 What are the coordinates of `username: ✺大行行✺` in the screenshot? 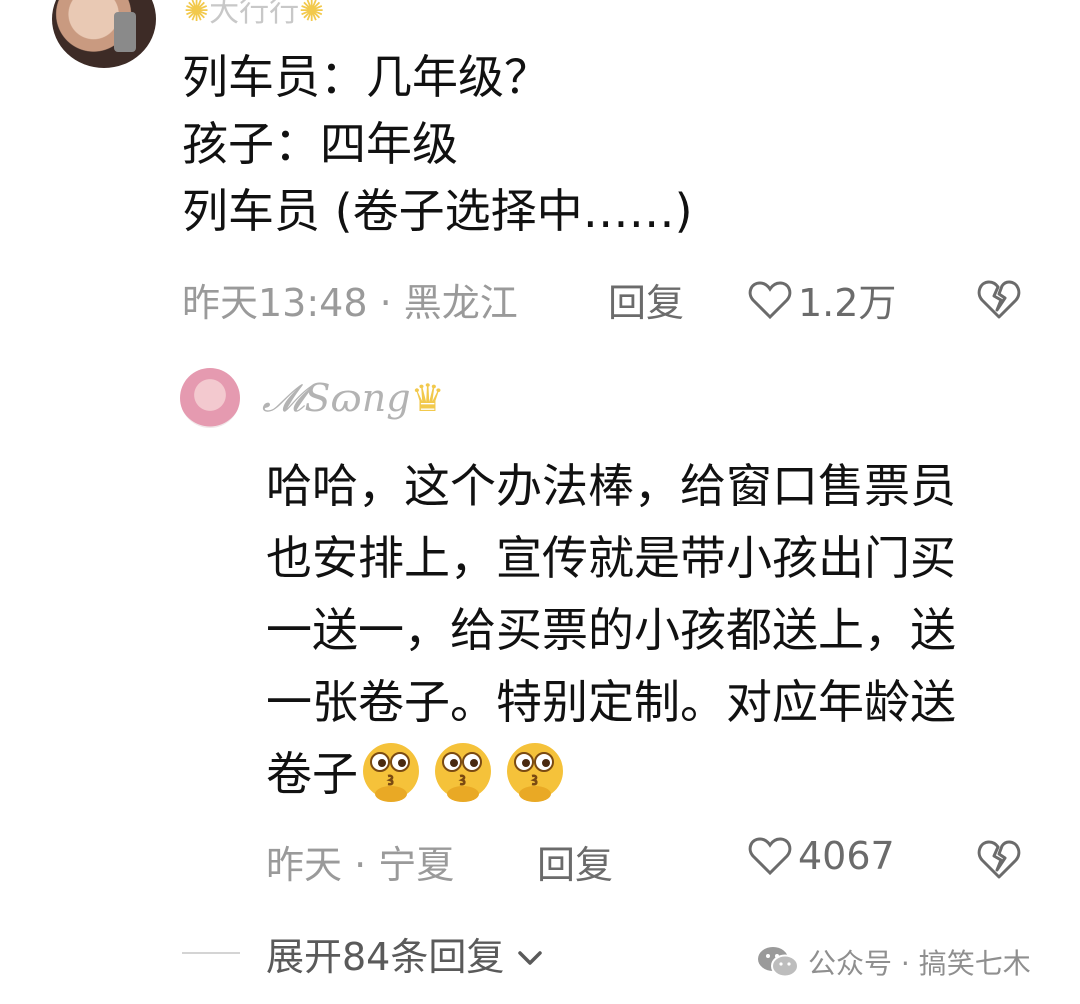 It's located at (254, 15).